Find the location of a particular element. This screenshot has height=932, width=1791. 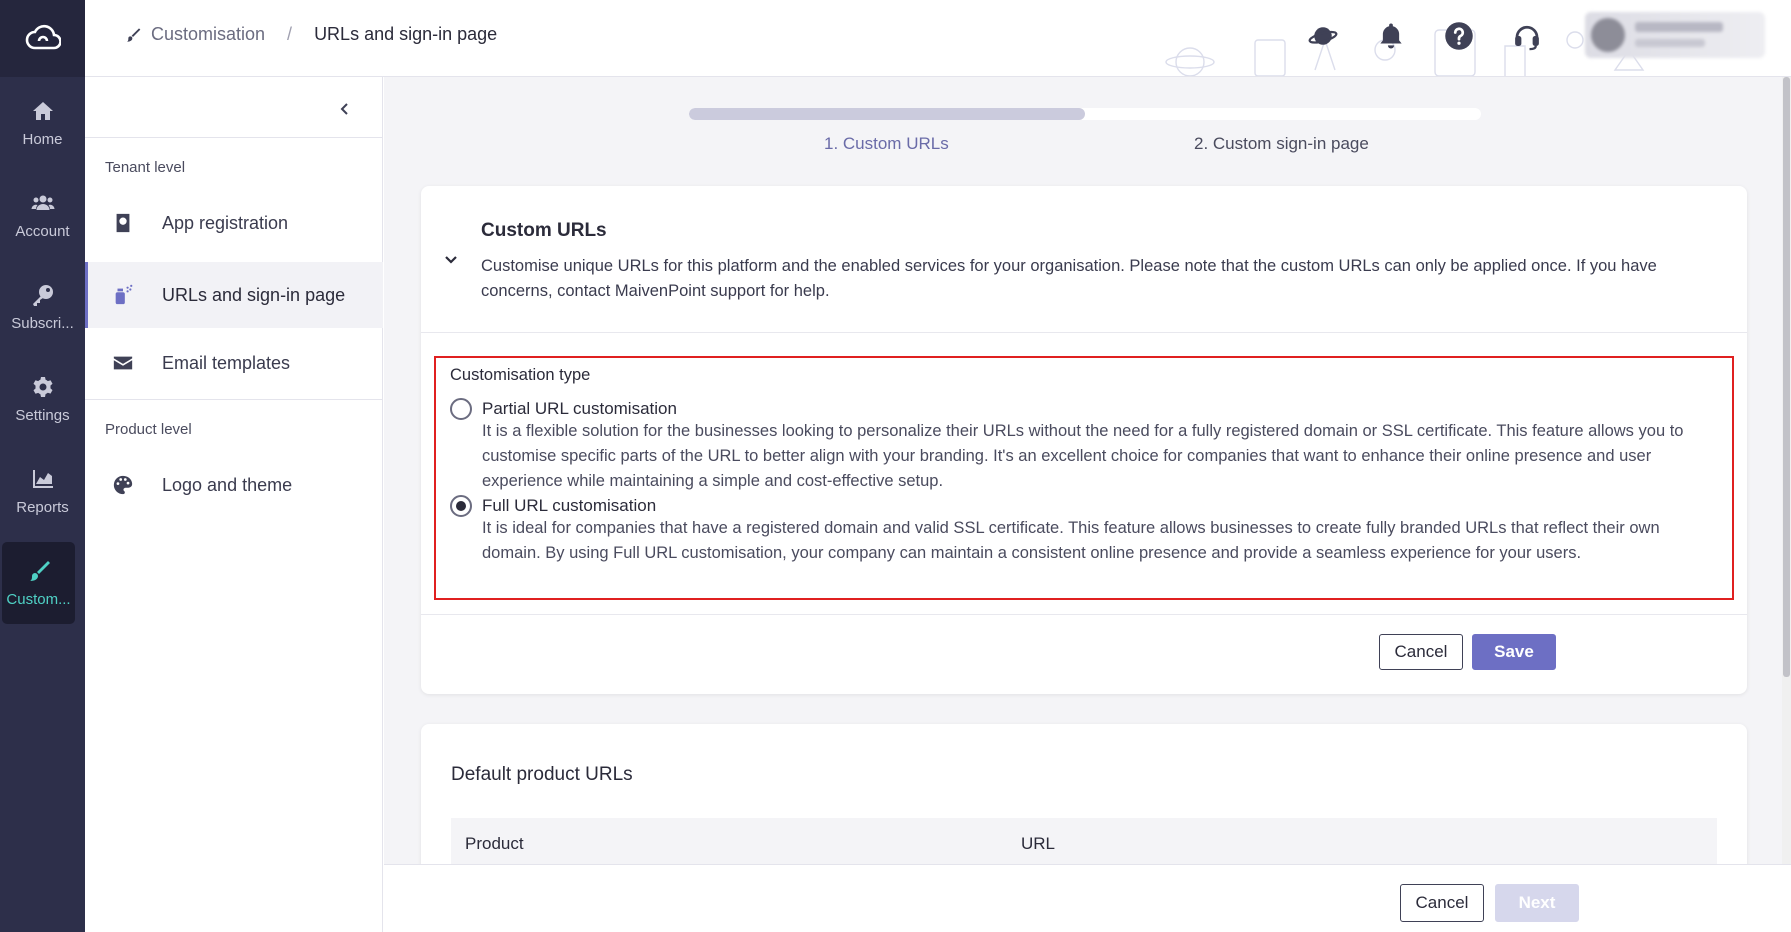

cloud-logo-icon is located at coordinates (43, 36).